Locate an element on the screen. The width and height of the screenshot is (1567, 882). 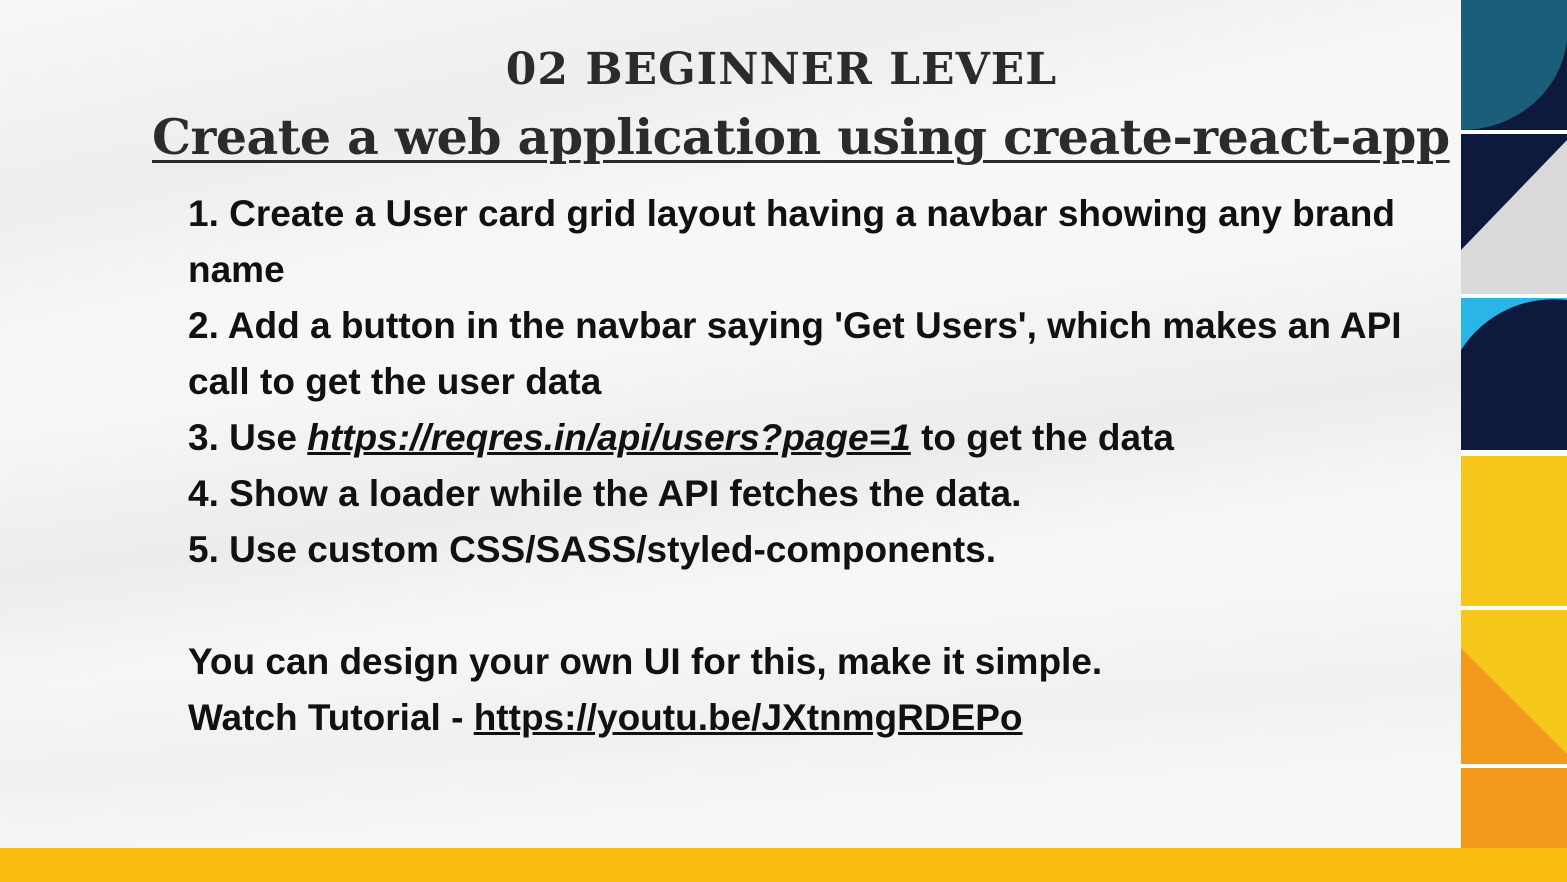
geometric-pattern-graphic is located at coordinates (1514, 424).